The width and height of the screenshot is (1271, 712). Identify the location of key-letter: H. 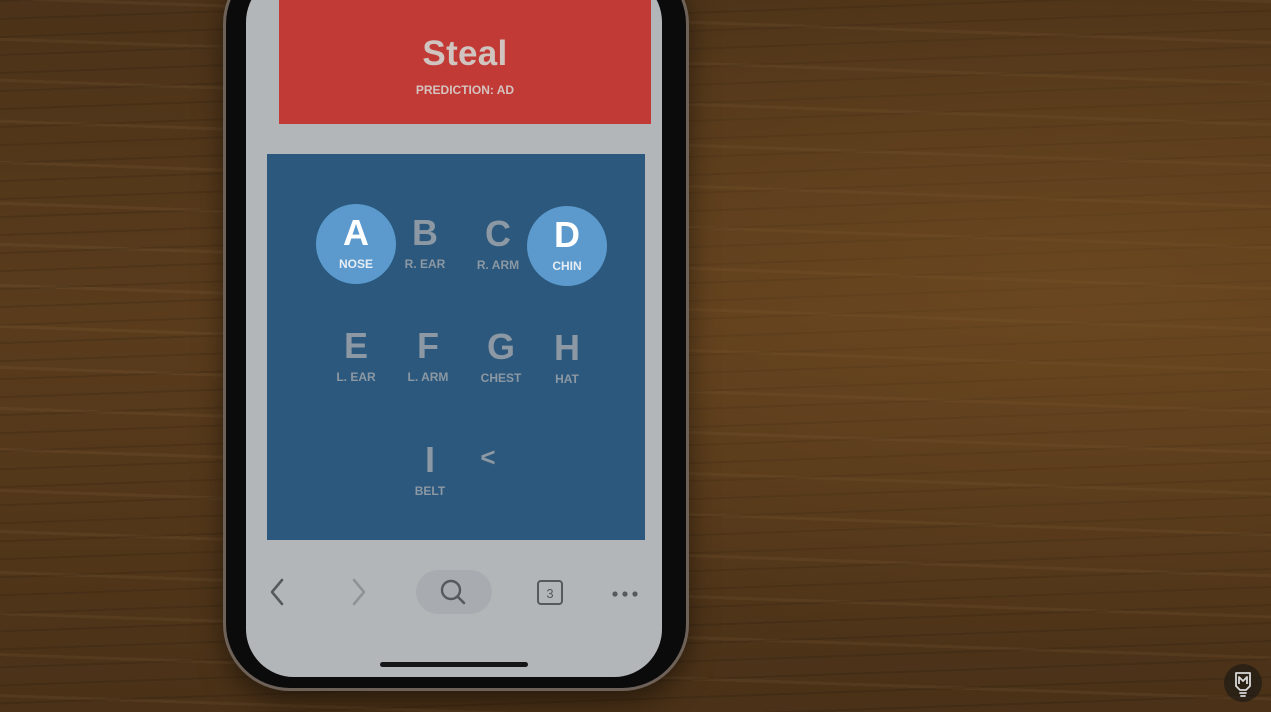
(567, 347).